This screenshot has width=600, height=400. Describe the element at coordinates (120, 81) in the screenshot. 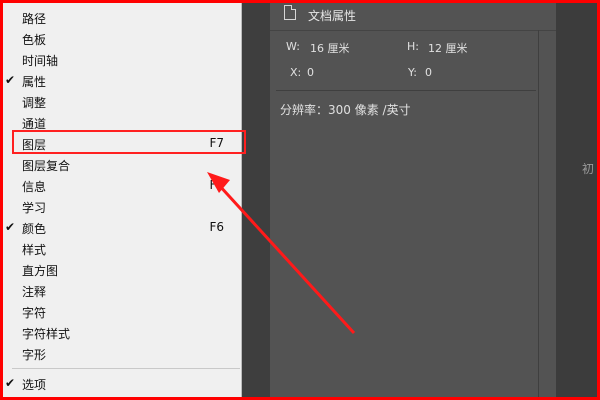

I see `menu-item-3: ✔ 属性` at that location.